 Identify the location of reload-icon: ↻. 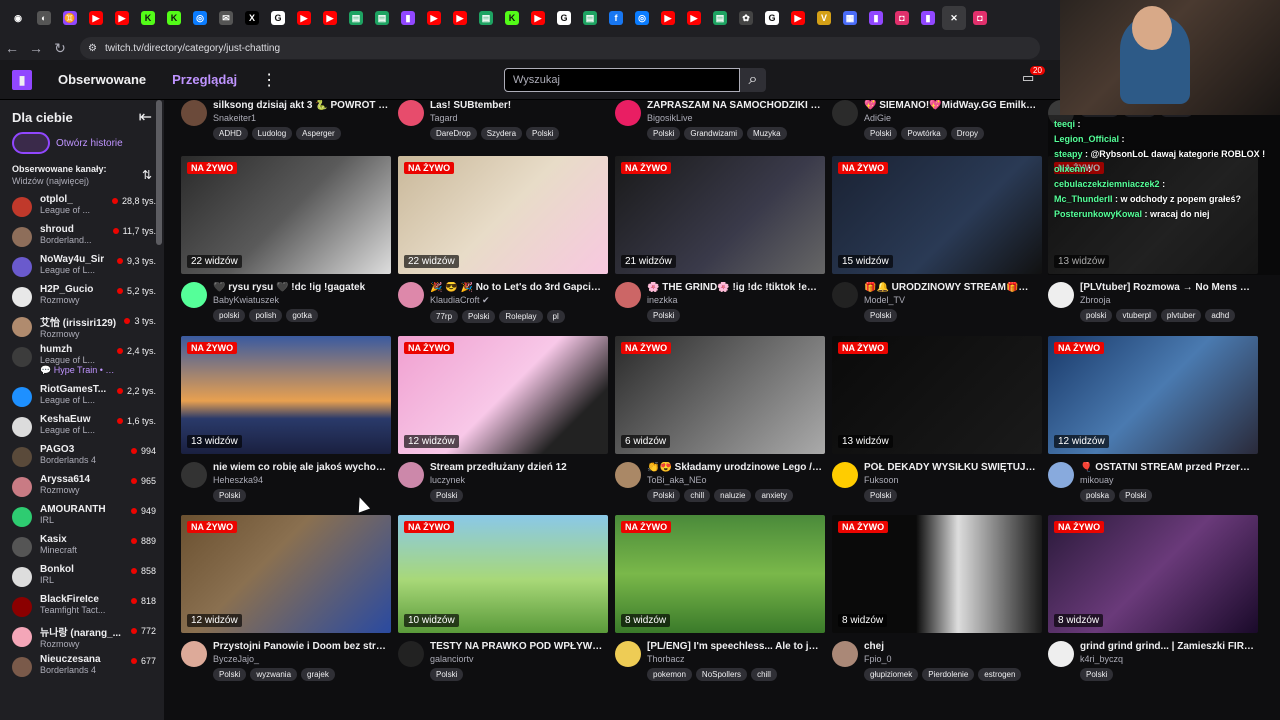
(60, 48).